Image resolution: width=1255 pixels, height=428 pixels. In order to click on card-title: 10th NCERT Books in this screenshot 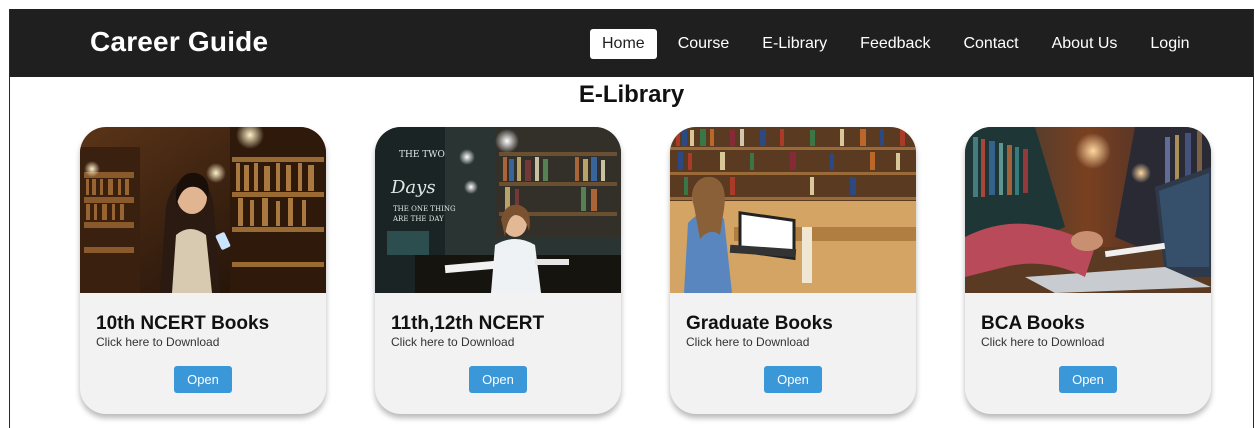, I will do `click(183, 323)`.